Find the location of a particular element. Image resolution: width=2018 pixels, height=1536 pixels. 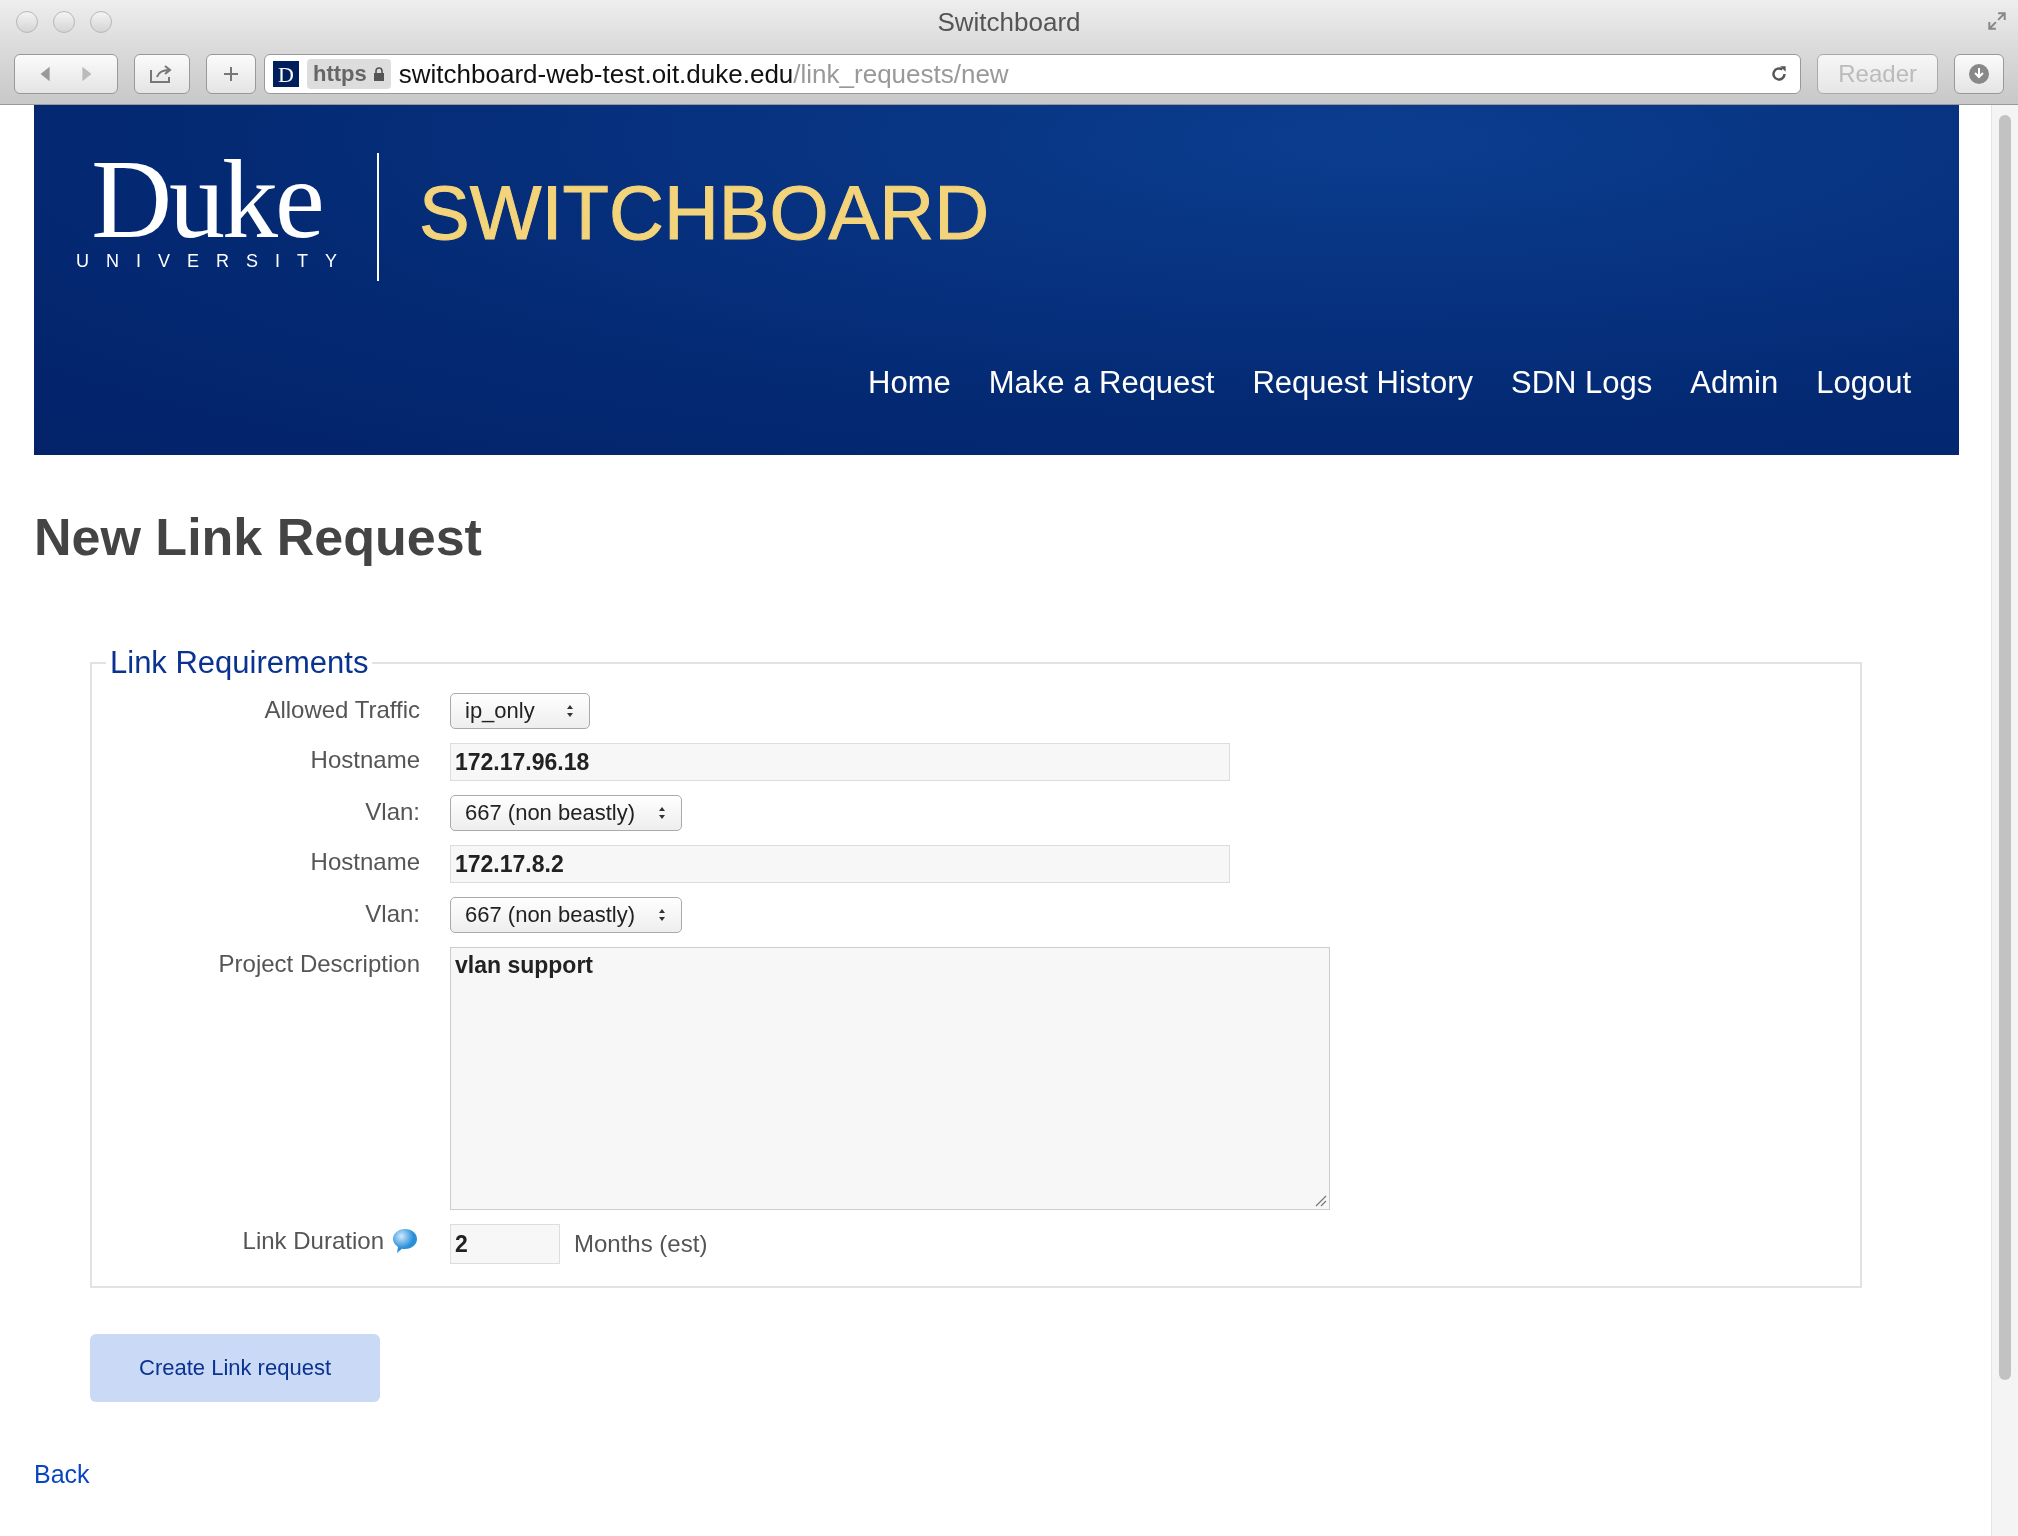

scroll-thumb is located at coordinates (2005, 747).